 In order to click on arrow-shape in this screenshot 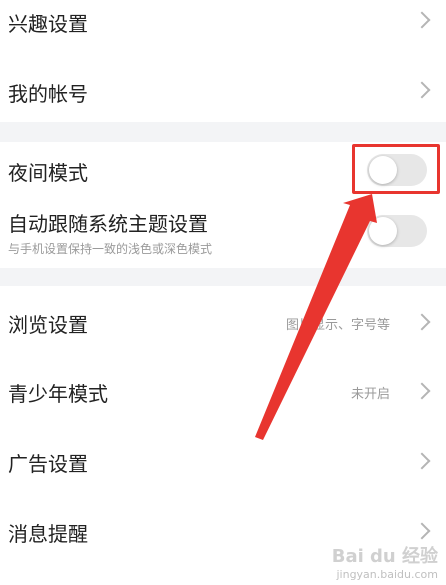, I will do `click(316, 317)`.